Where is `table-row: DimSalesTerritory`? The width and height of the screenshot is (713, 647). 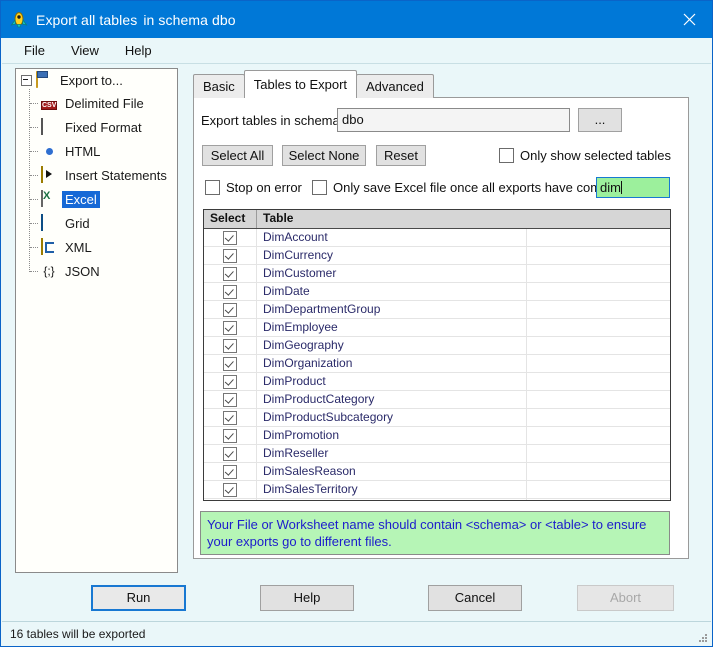
table-row: DimSalesTerritory is located at coordinates (437, 490).